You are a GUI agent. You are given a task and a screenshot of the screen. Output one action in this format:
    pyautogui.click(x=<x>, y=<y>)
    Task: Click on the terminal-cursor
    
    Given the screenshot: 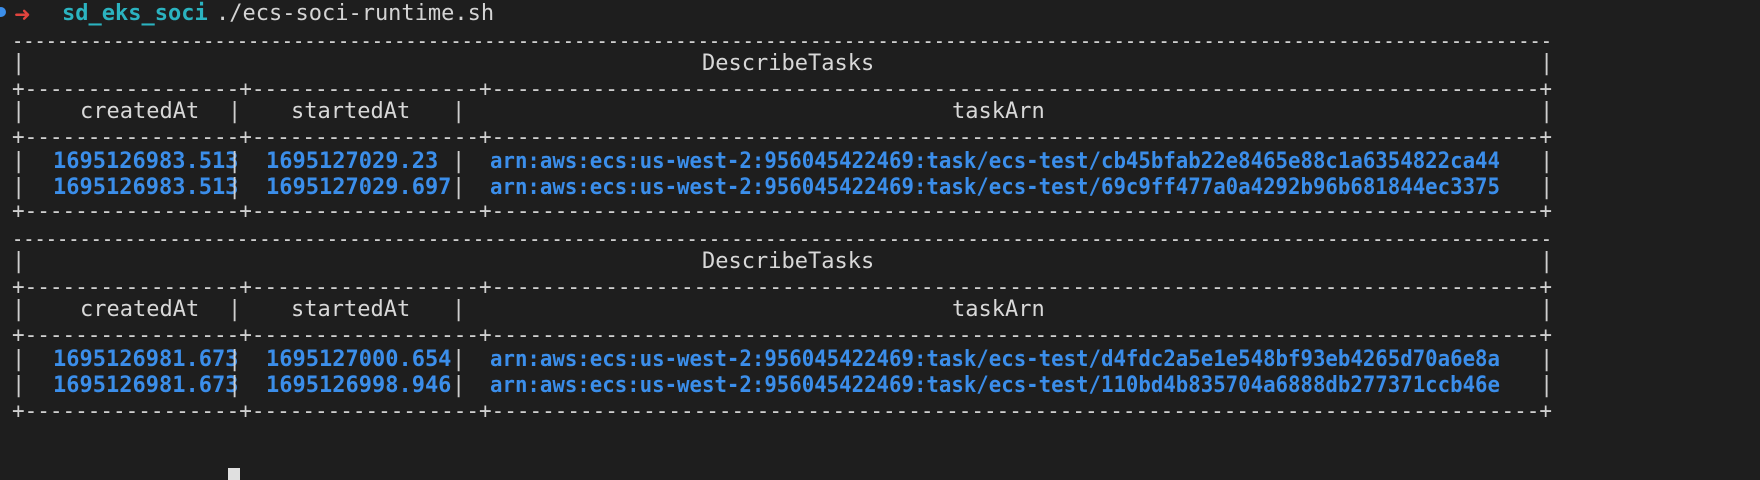 What is the action you would take?
    pyautogui.click(x=234, y=474)
    